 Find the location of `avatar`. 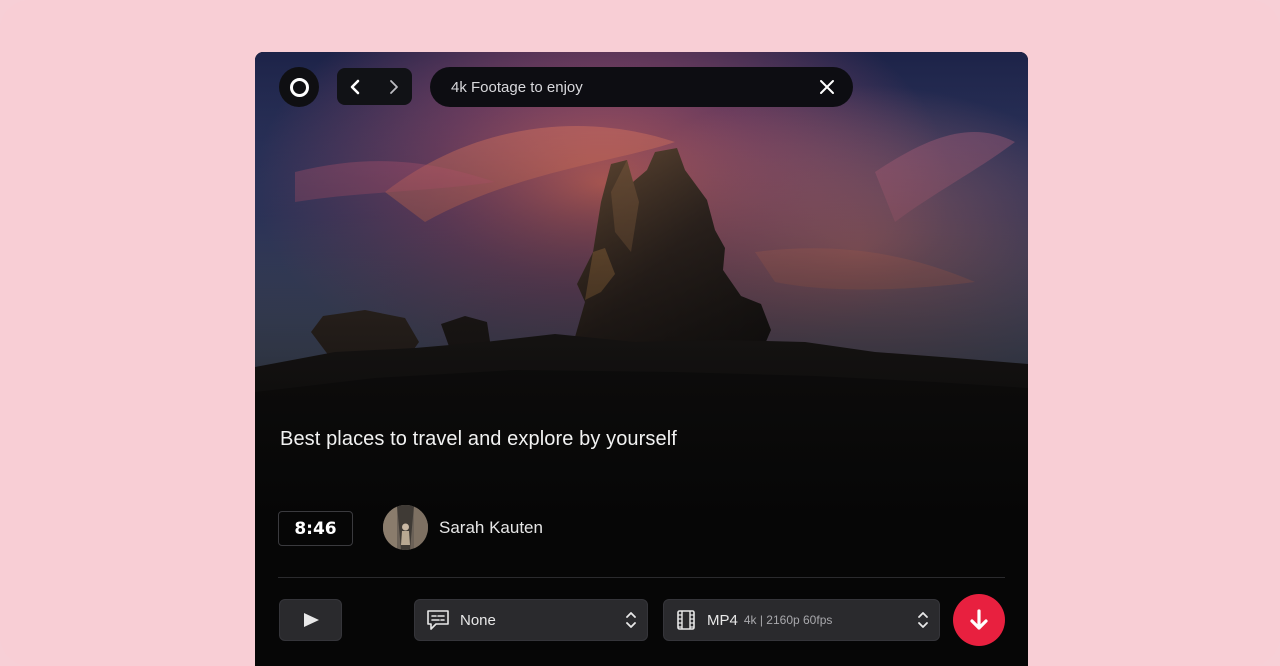

avatar is located at coordinates (405, 527).